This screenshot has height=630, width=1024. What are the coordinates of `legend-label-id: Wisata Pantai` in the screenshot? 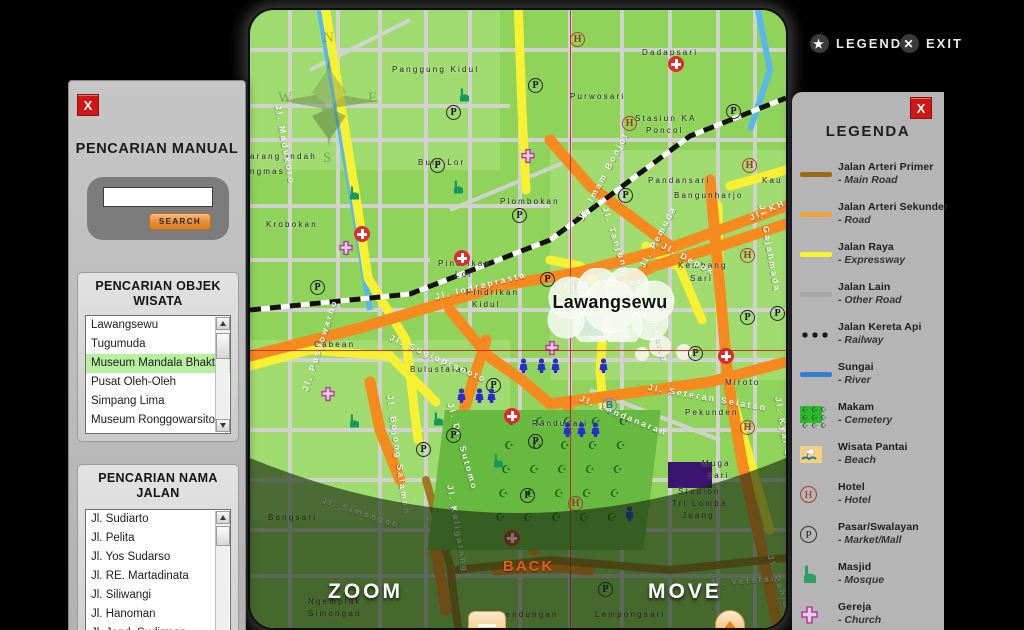 It's located at (873, 447).